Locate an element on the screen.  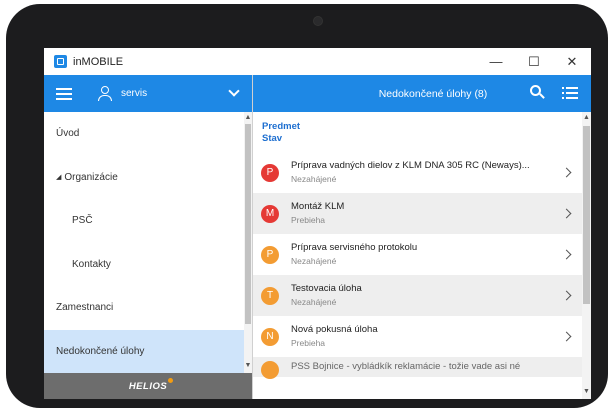
menu-item-label: Zamestnanci is located at coordinates (85, 308).